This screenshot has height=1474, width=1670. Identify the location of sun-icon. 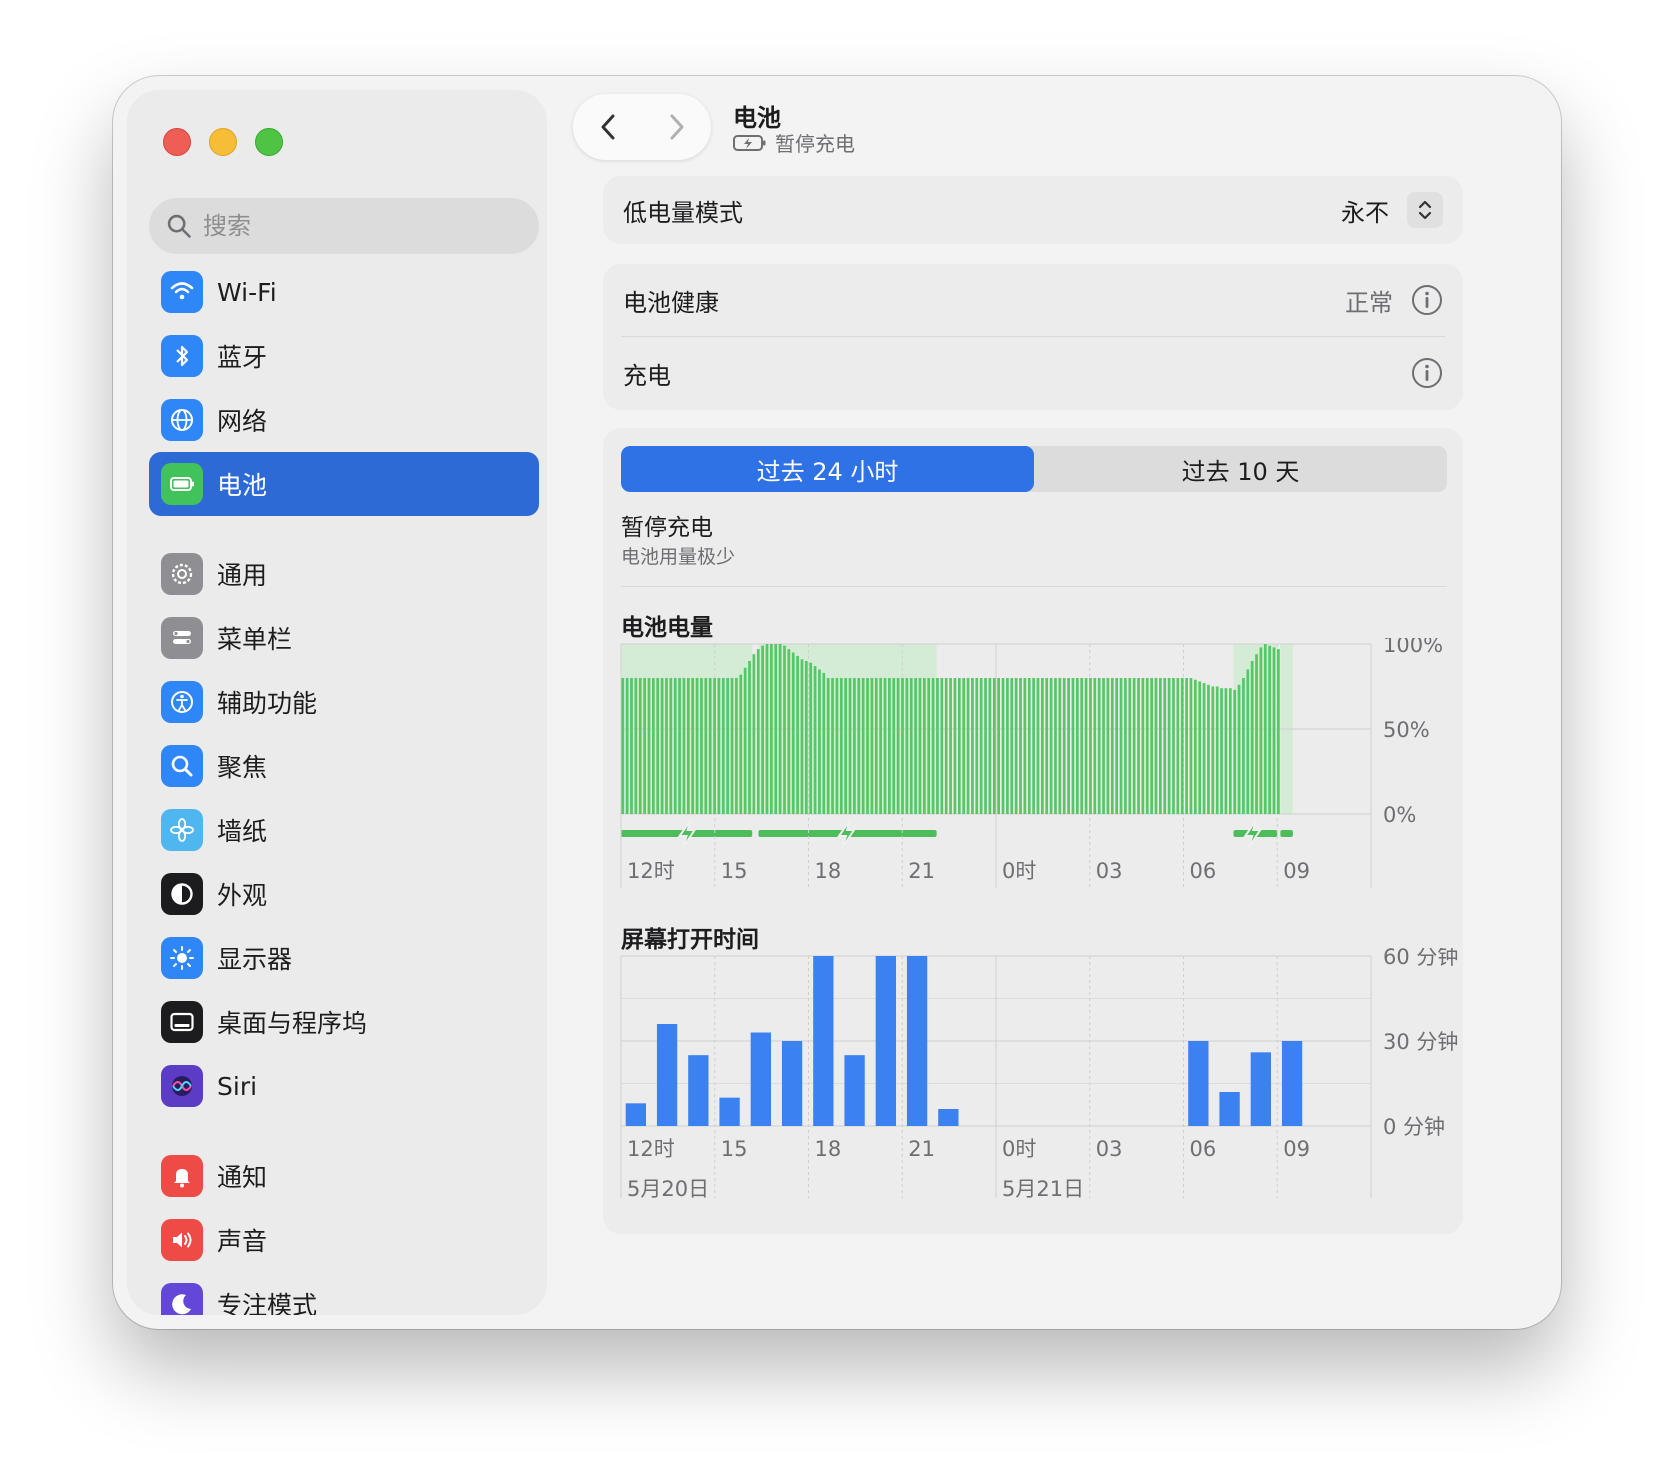
(182, 958).